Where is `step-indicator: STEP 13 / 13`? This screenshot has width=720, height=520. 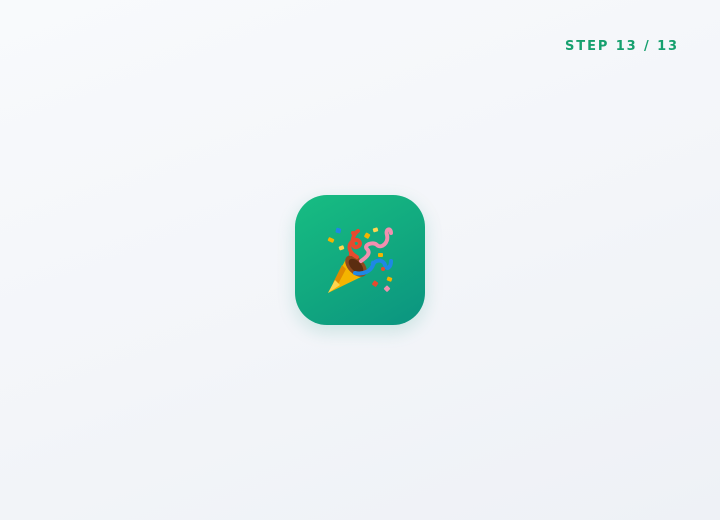 step-indicator: STEP 13 / 13 is located at coordinates (622, 46).